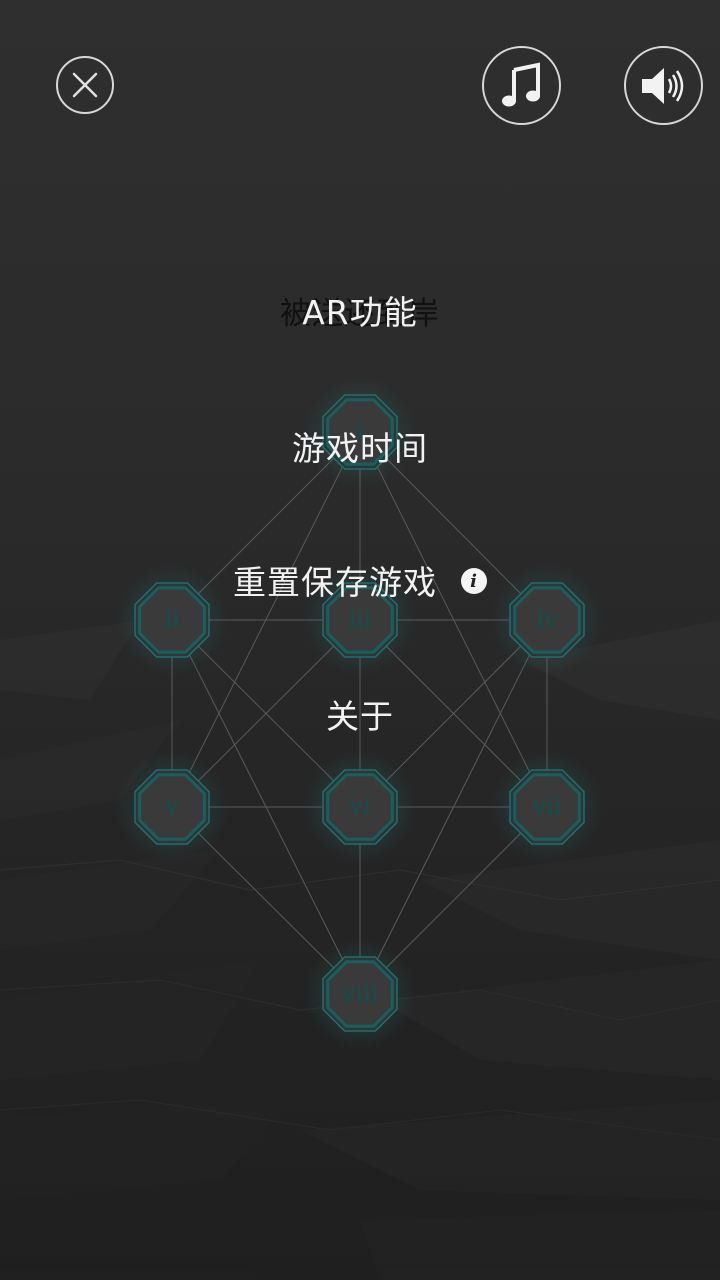  What do you see at coordinates (360, 446) in the screenshot?
I see `menu-play-time: 游戏时间` at bounding box center [360, 446].